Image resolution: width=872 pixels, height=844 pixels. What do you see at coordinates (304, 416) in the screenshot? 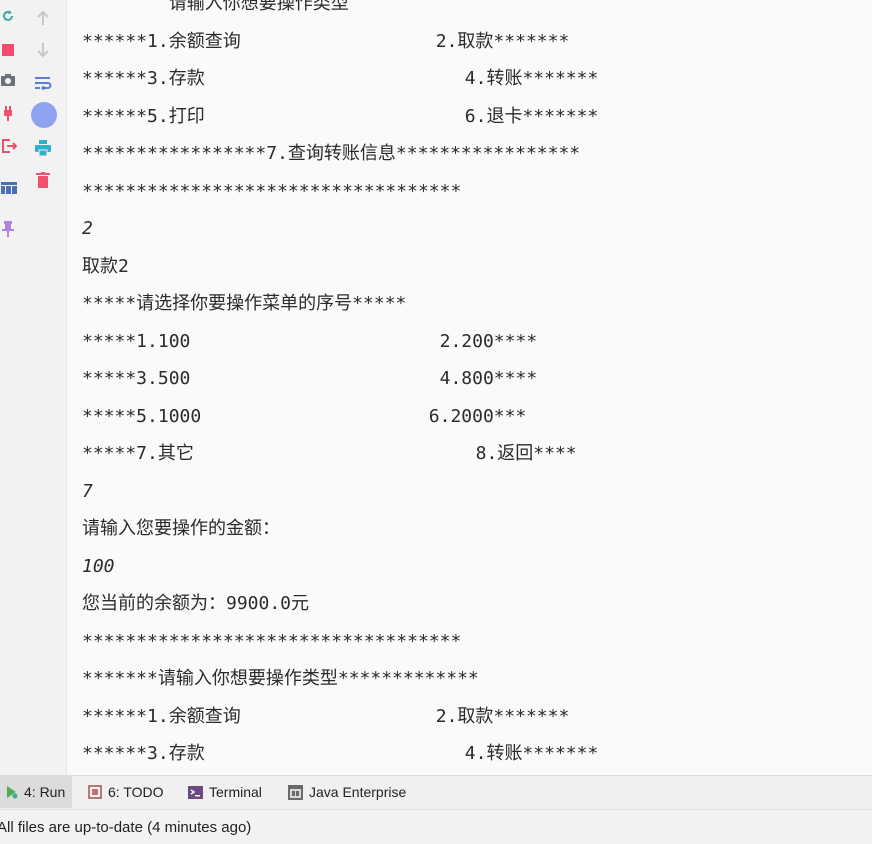
I see `console-output-line: *****5.1000 6.2000***` at bounding box center [304, 416].